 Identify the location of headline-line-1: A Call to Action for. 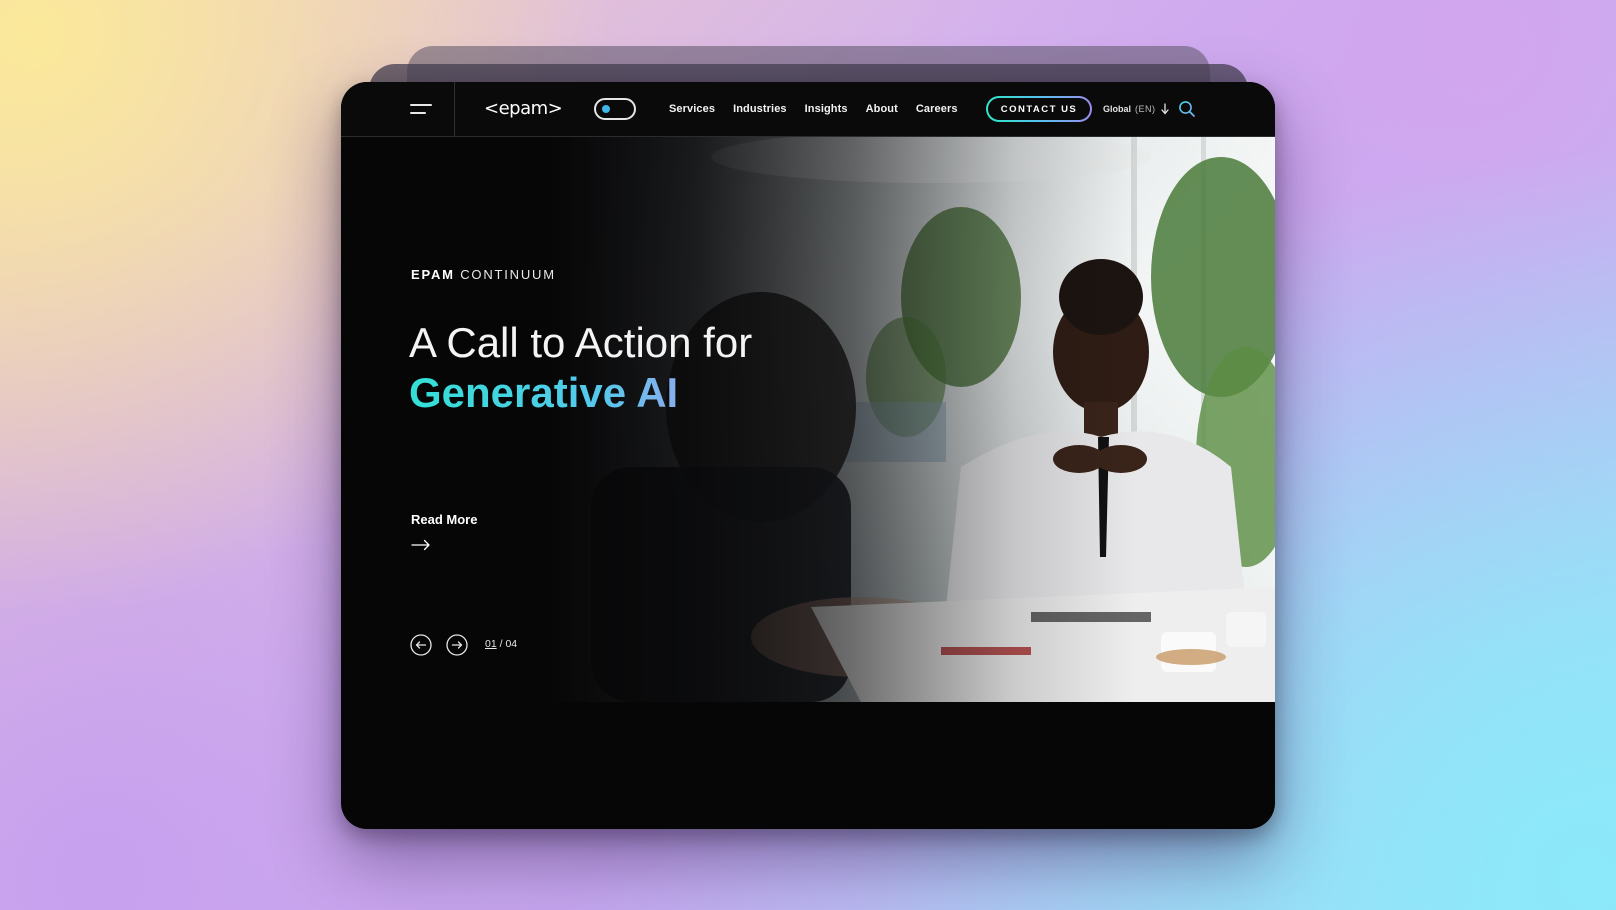
(581, 342).